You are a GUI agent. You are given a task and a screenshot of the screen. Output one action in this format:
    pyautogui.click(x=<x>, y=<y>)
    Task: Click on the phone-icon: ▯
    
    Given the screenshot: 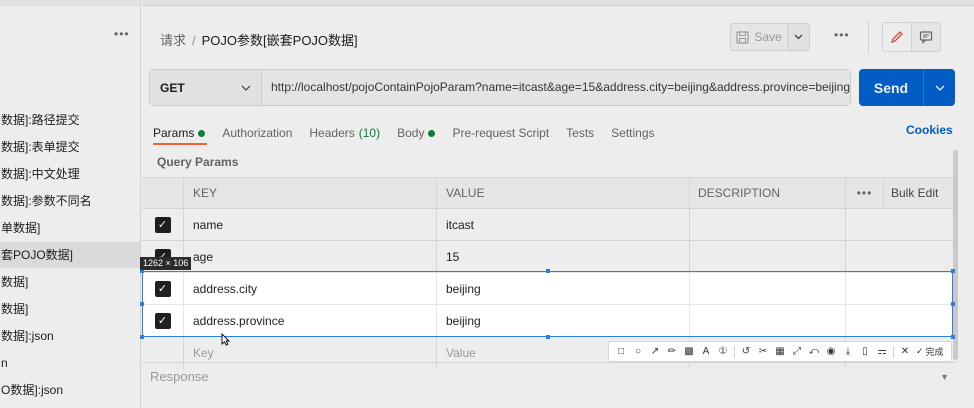 What is the action you would take?
    pyautogui.click(x=865, y=351)
    